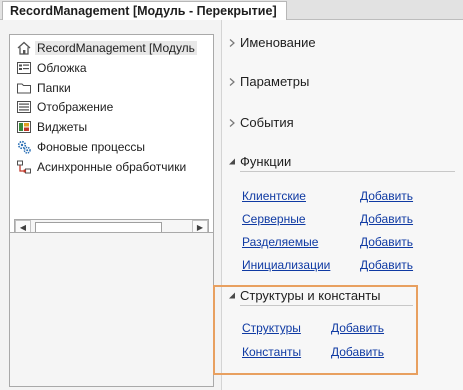 This screenshot has height=390, width=463. What do you see at coordinates (342, 82) in the screenshot?
I see `section-parameters: Параметры` at bounding box center [342, 82].